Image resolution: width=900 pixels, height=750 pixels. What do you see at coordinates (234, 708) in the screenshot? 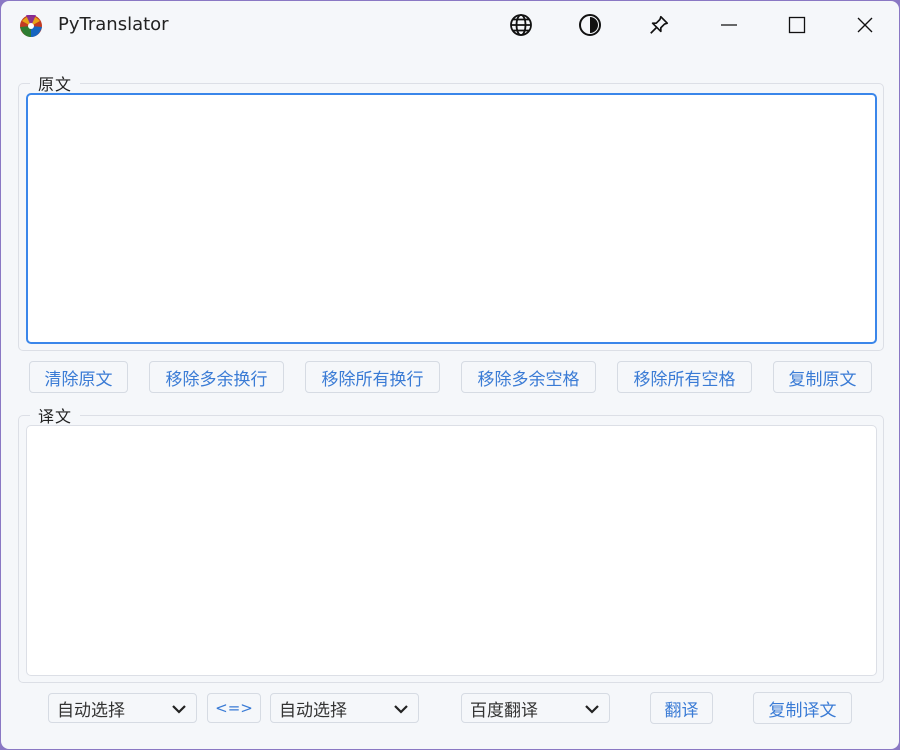
I see `swap-languages-button: <=>` at bounding box center [234, 708].